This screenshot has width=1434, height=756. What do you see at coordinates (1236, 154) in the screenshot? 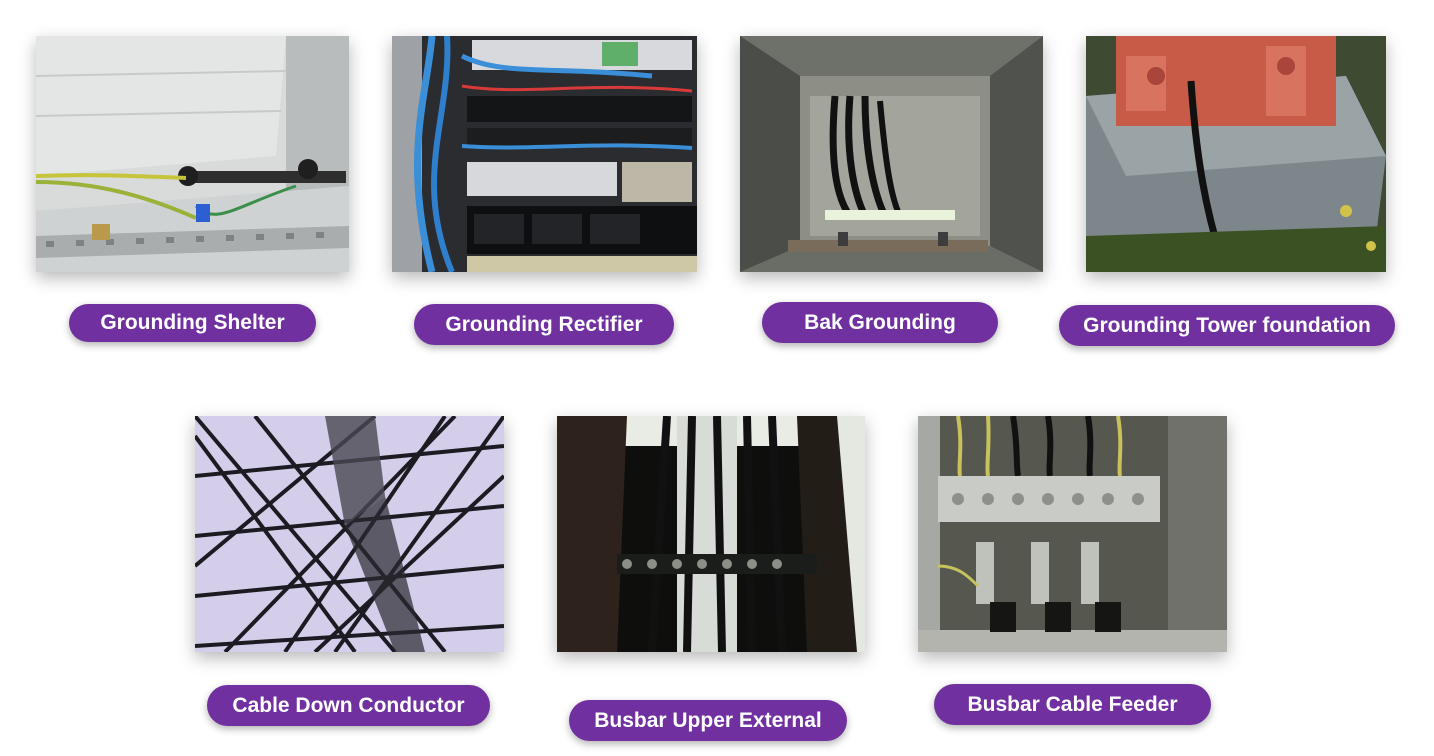
I see `grounding-tower-foundation-photo` at bounding box center [1236, 154].